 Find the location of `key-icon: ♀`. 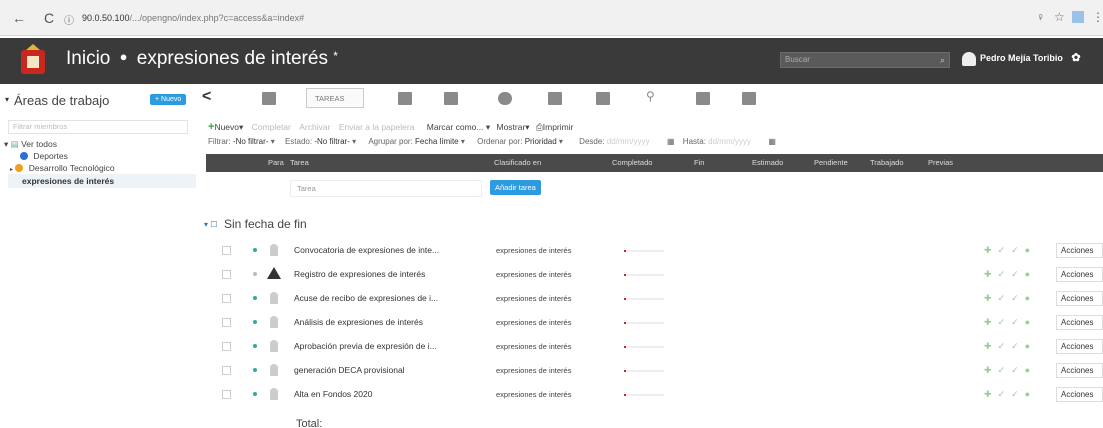

key-icon: ♀ is located at coordinates (1040, 17).